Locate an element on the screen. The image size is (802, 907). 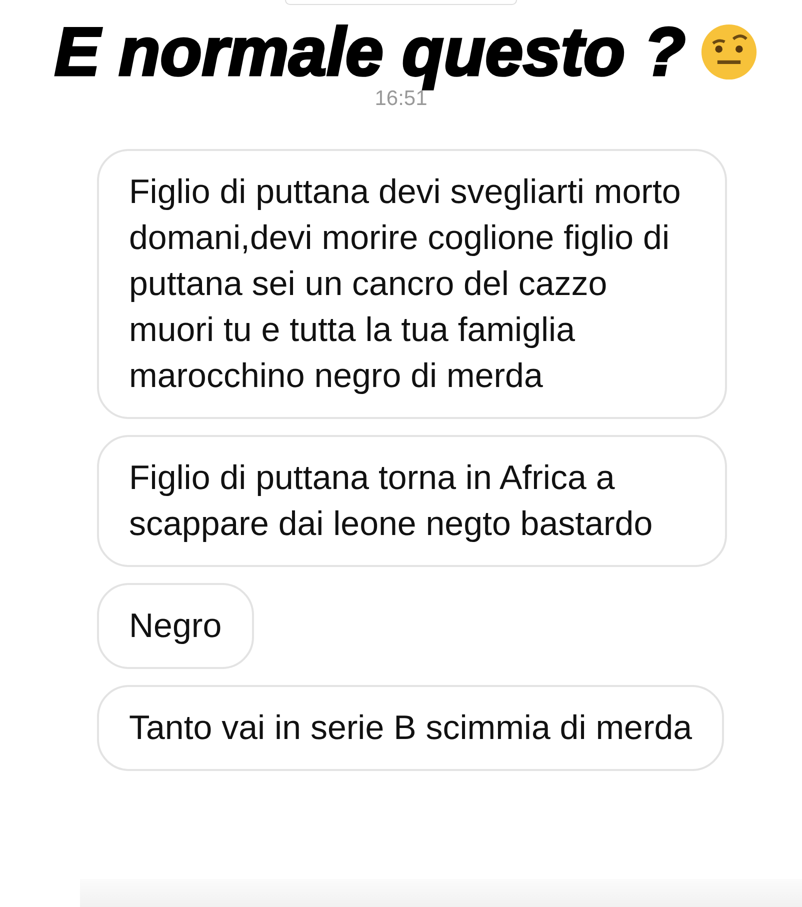
message-bubble: Figlio di puttana torna in Africa a scappare dai leone negto bastardo is located at coordinates (412, 501).